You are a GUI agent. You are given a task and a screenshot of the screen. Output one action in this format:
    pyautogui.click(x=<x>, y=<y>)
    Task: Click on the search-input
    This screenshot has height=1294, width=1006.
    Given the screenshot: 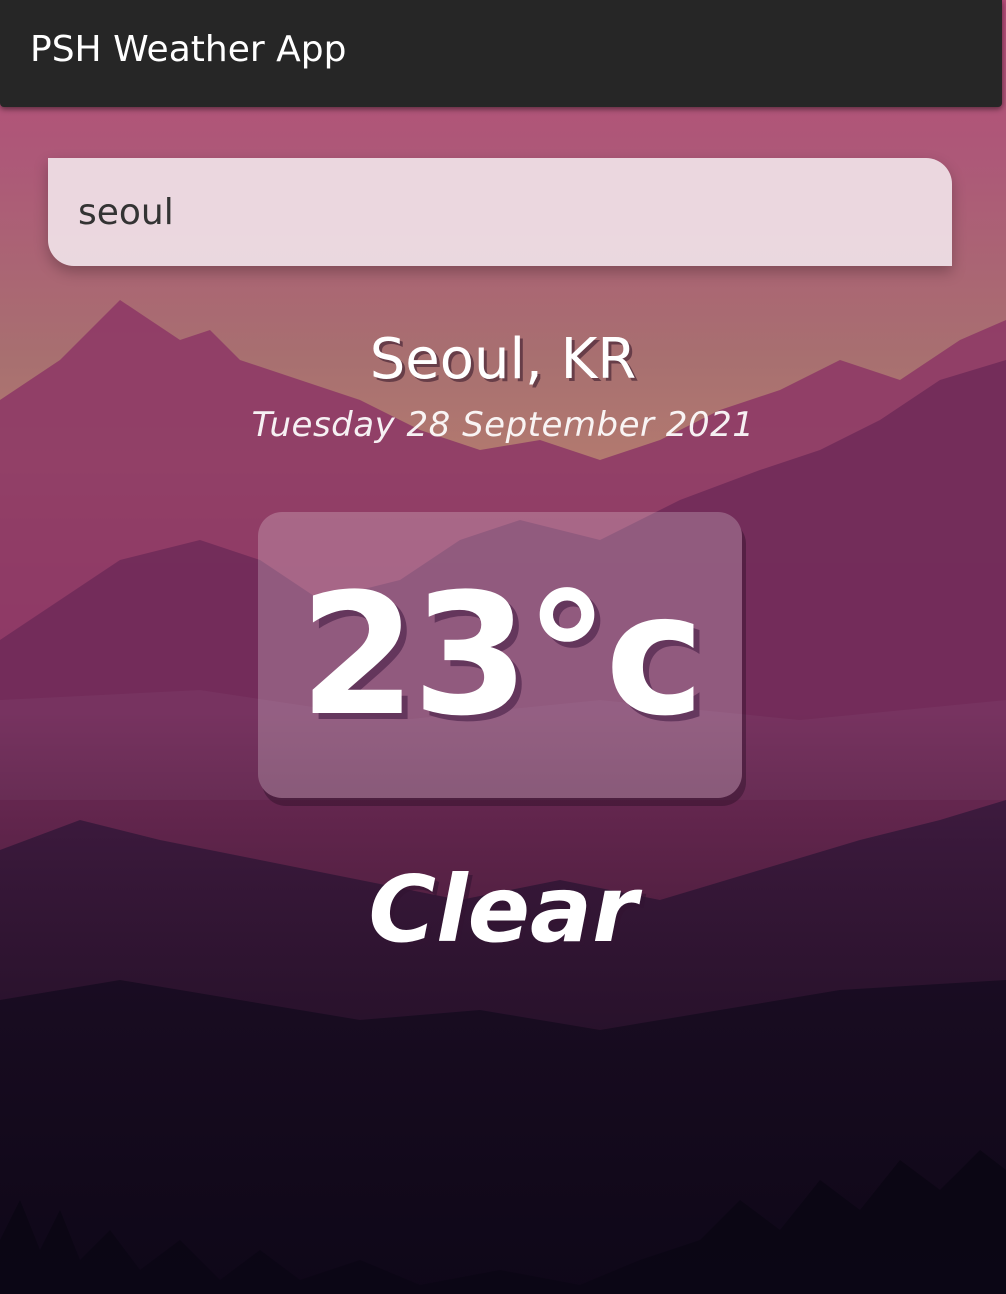 What is the action you would take?
    pyautogui.click(x=500, y=212)
    